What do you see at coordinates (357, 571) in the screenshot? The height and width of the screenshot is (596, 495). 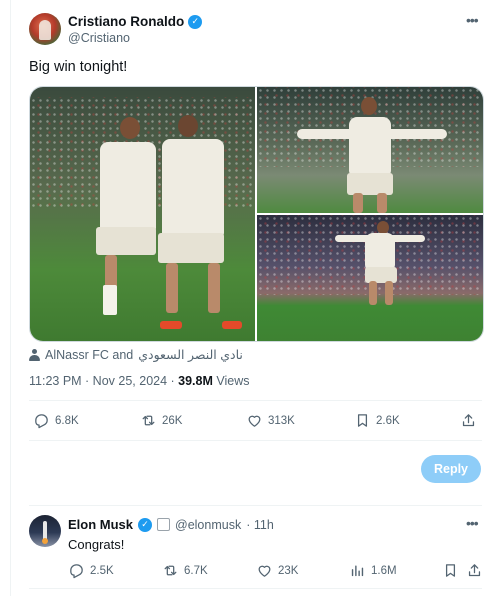 I see `views-icon` at bounding box center [357, 571].